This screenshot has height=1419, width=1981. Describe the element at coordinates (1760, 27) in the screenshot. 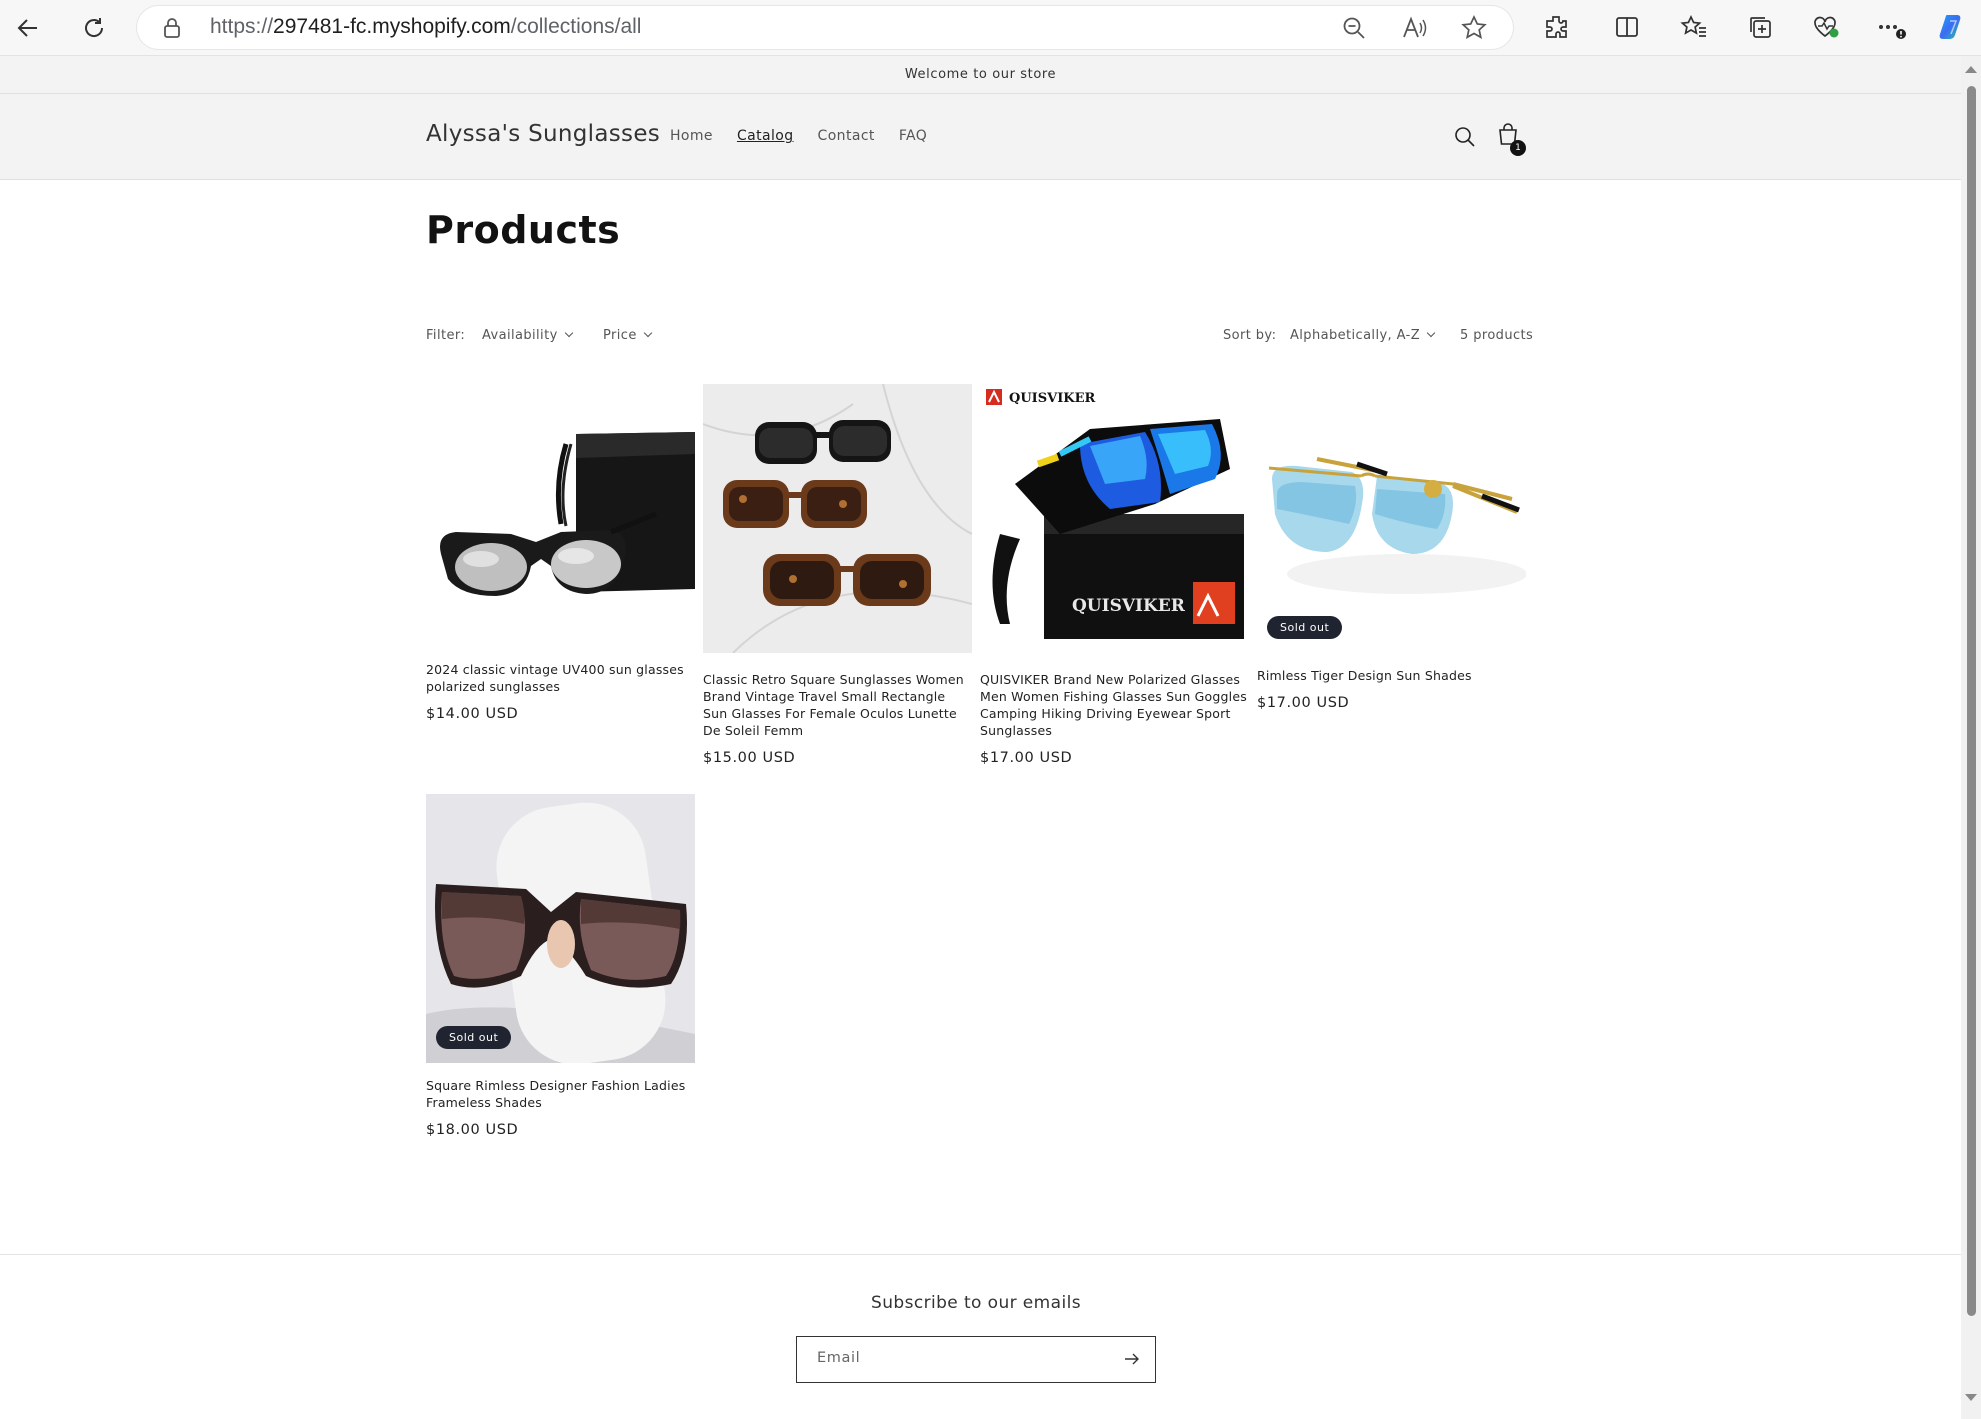

I see `collections-icon` at that location.